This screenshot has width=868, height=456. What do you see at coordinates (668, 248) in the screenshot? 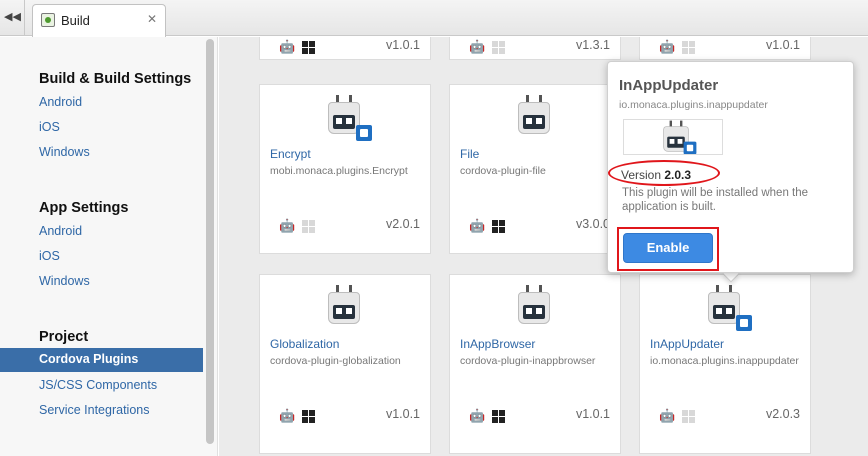
I see `enable-button: Enable` at bounding box center [668, 248].